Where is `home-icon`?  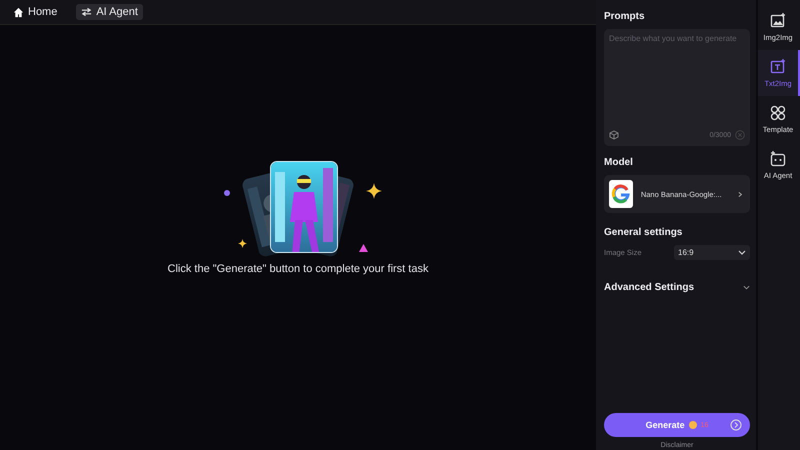 home-icon is located at coordinates (18, 12).